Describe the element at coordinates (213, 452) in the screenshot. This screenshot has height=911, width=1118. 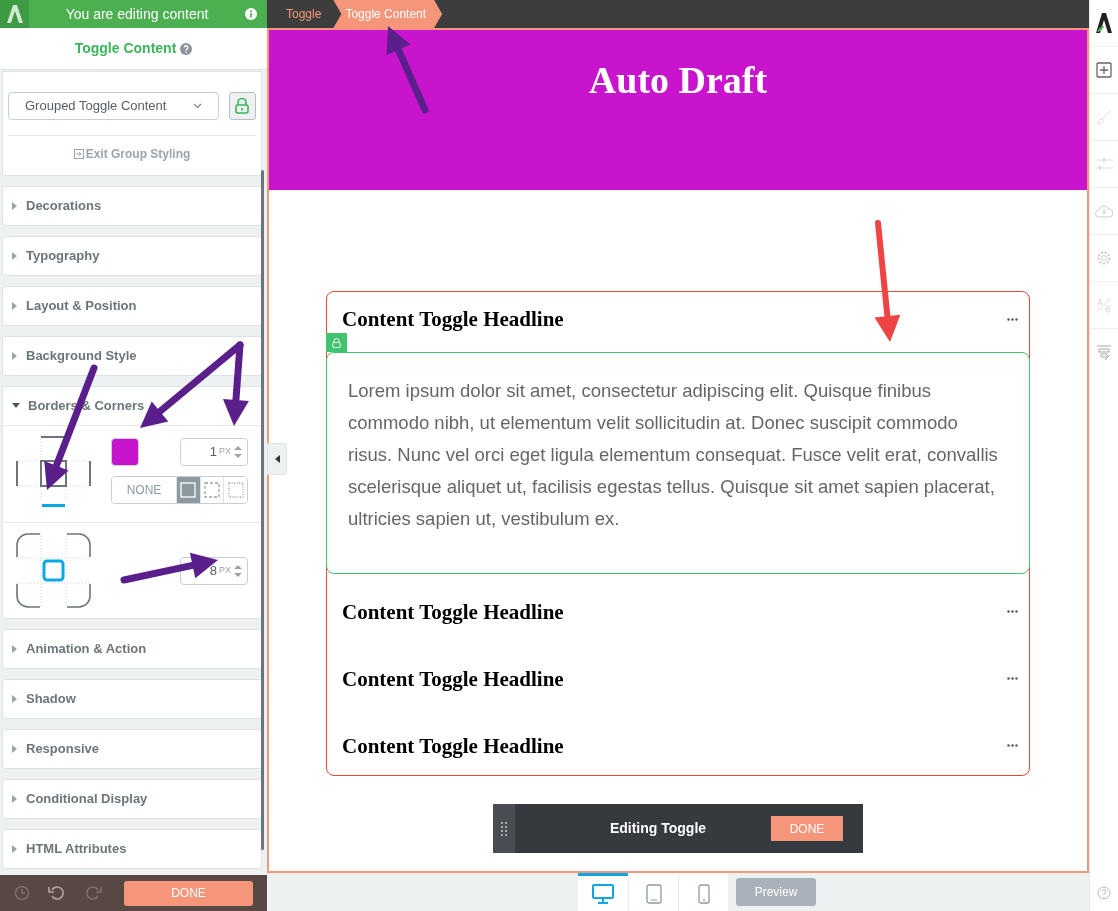
I see `value-text: 1` at that location.